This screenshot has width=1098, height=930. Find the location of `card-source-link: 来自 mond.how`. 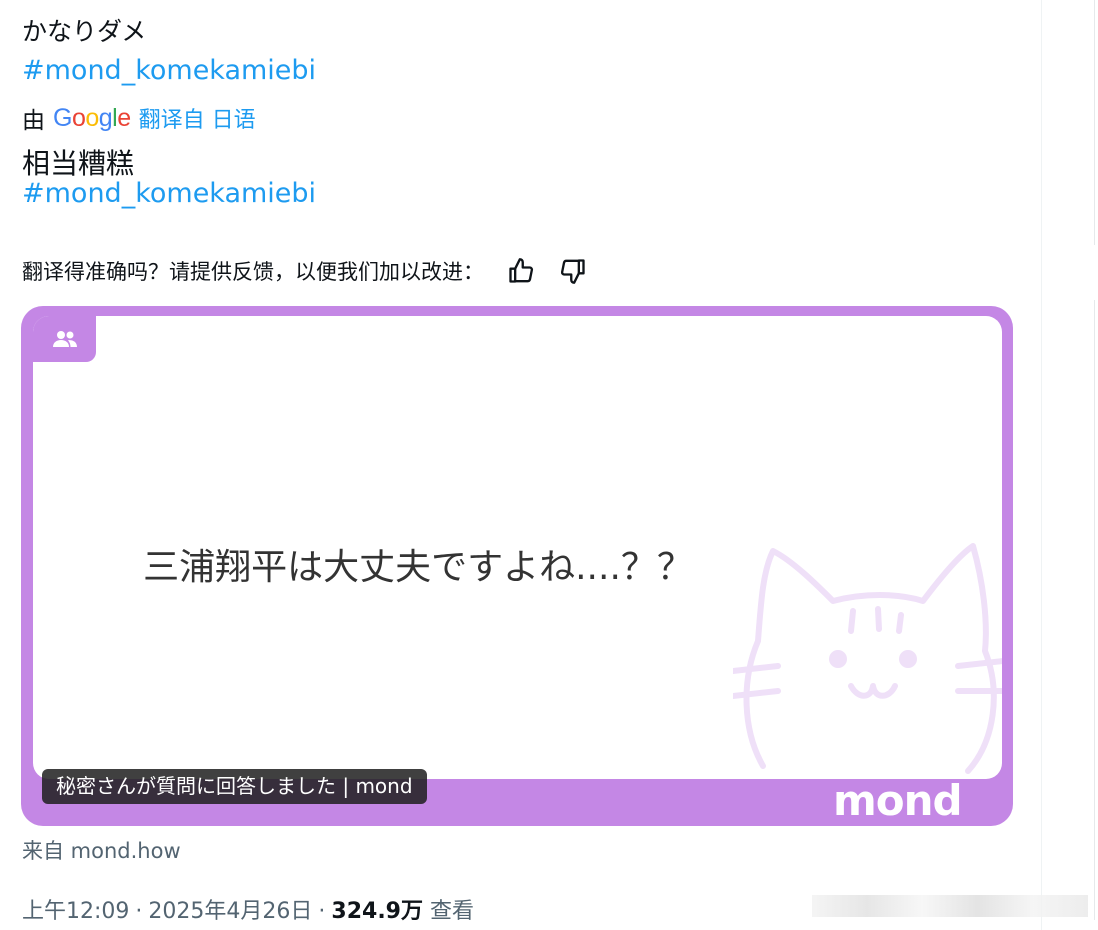

card-source-link: 来自 mond.how is located at coordinates (101, 850).